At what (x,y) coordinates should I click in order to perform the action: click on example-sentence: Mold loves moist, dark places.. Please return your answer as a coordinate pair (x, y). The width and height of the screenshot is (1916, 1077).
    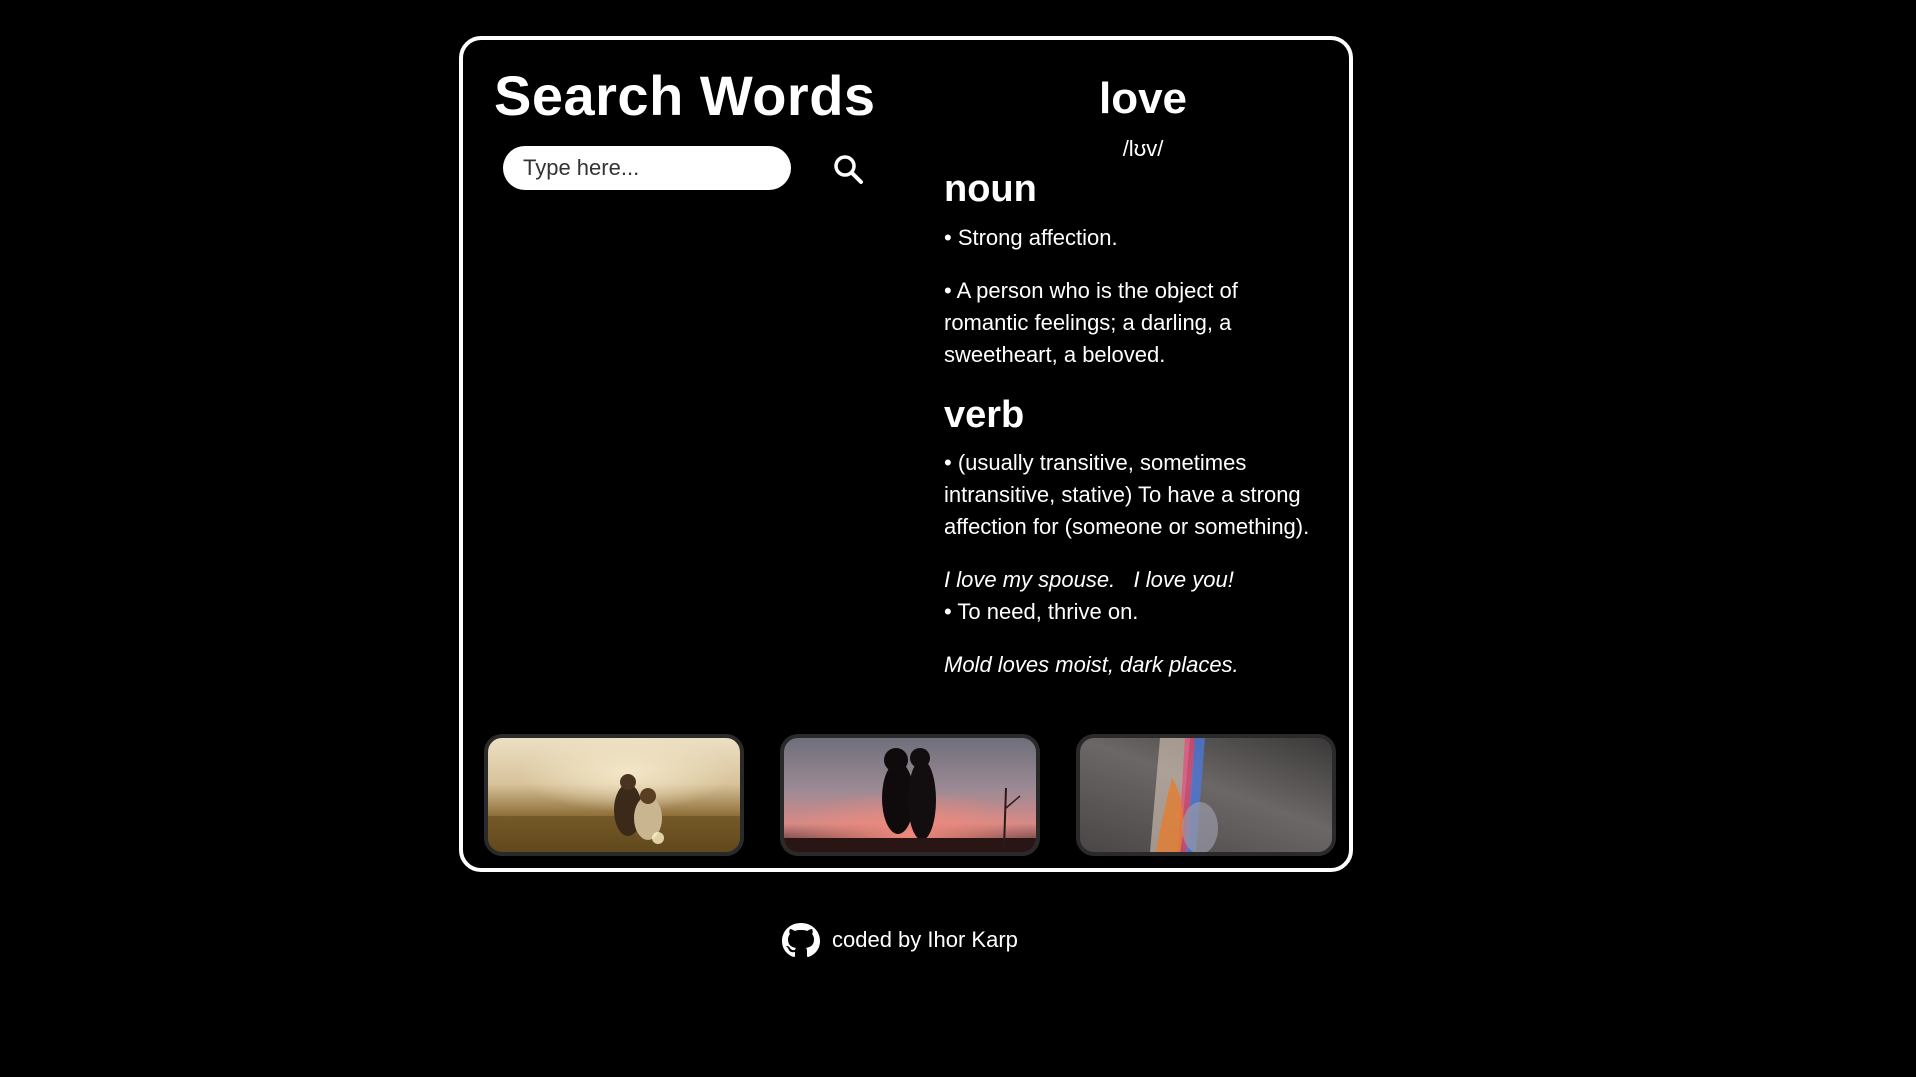
    Looking at the image, I should click on (1091, 664).